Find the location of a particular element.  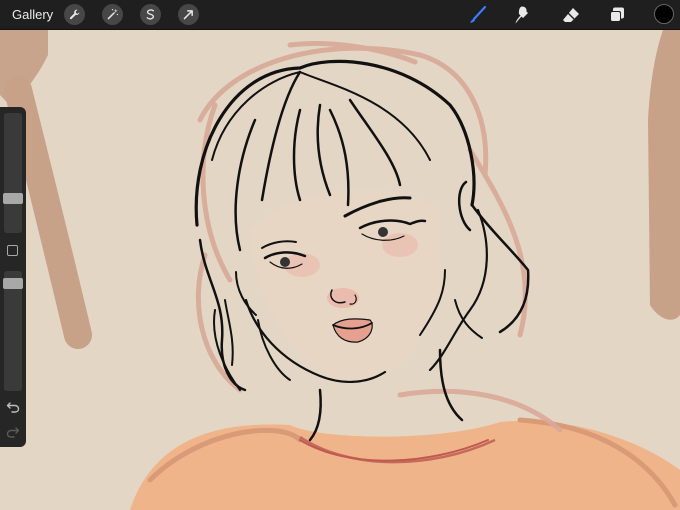

undo-icon is located at coordinates (13, 407).